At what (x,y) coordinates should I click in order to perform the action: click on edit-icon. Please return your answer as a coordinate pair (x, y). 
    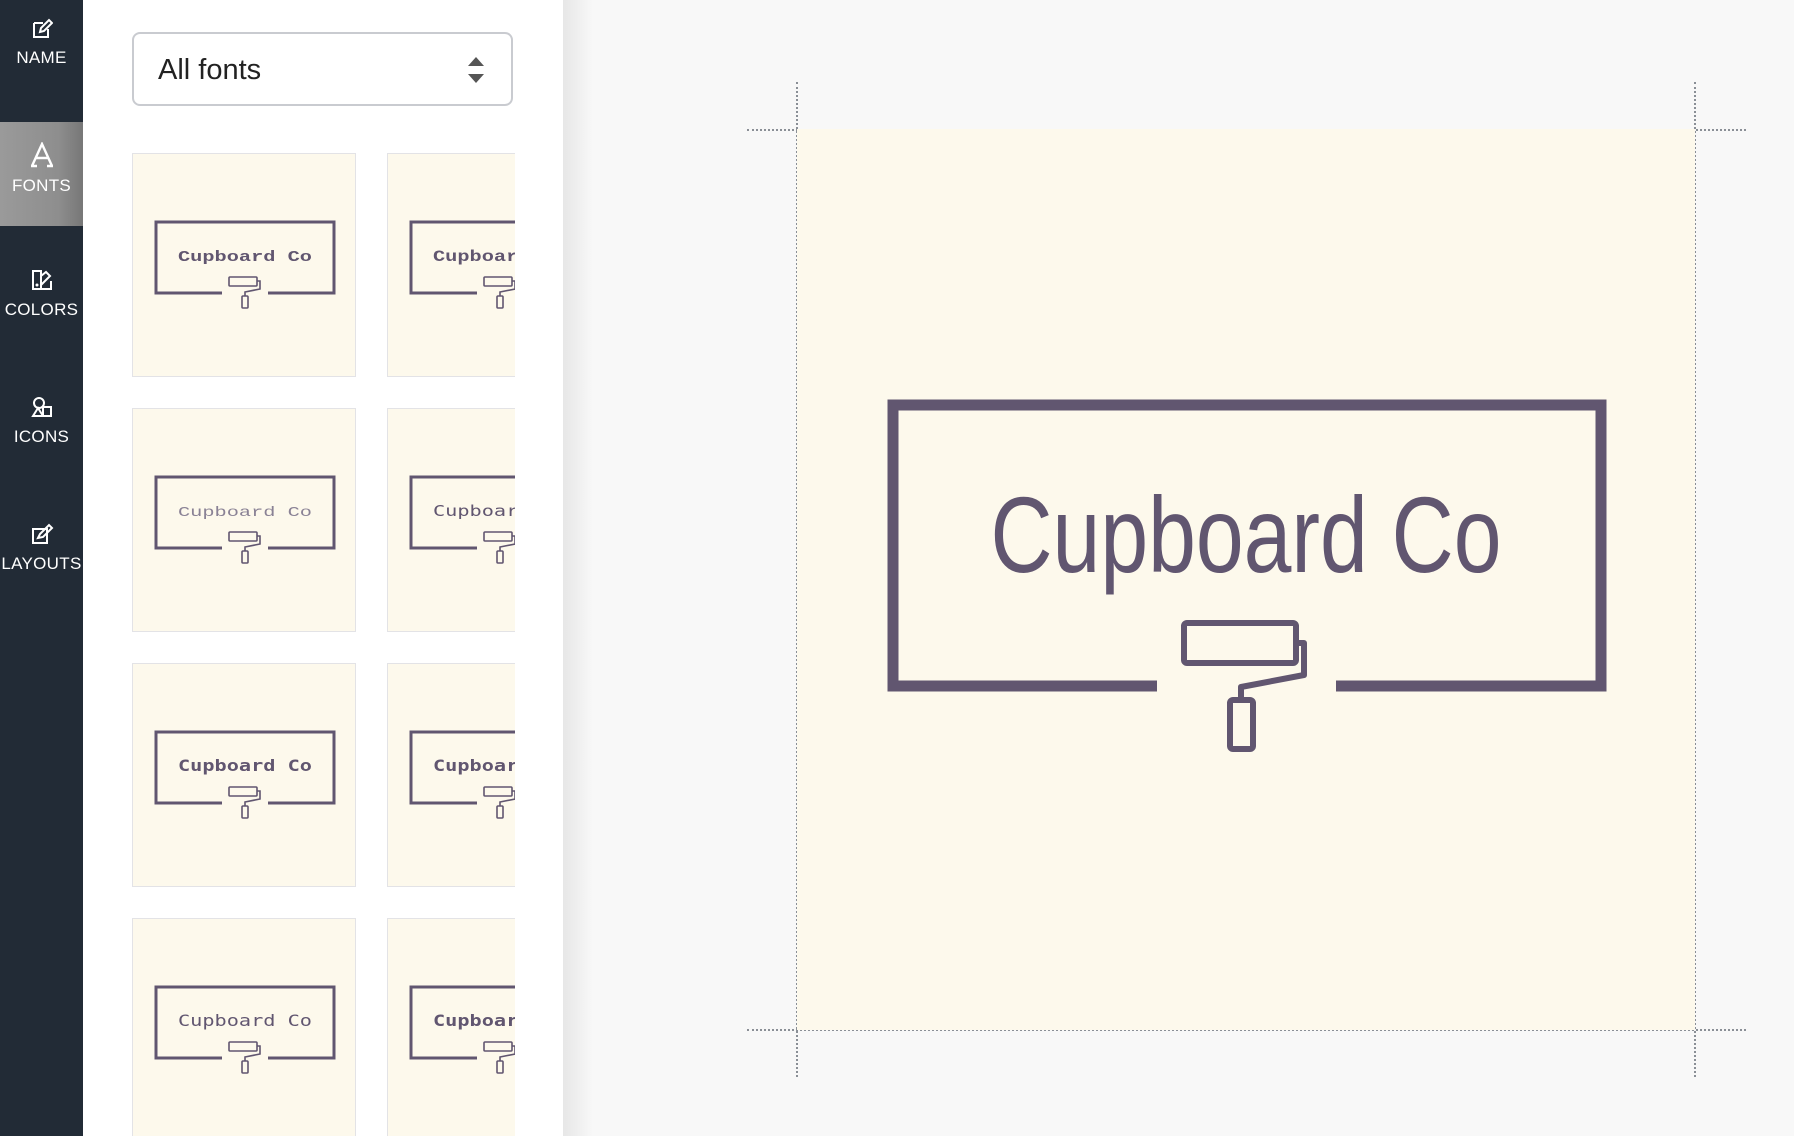
    Looking at the image, I should click on (42, 28).